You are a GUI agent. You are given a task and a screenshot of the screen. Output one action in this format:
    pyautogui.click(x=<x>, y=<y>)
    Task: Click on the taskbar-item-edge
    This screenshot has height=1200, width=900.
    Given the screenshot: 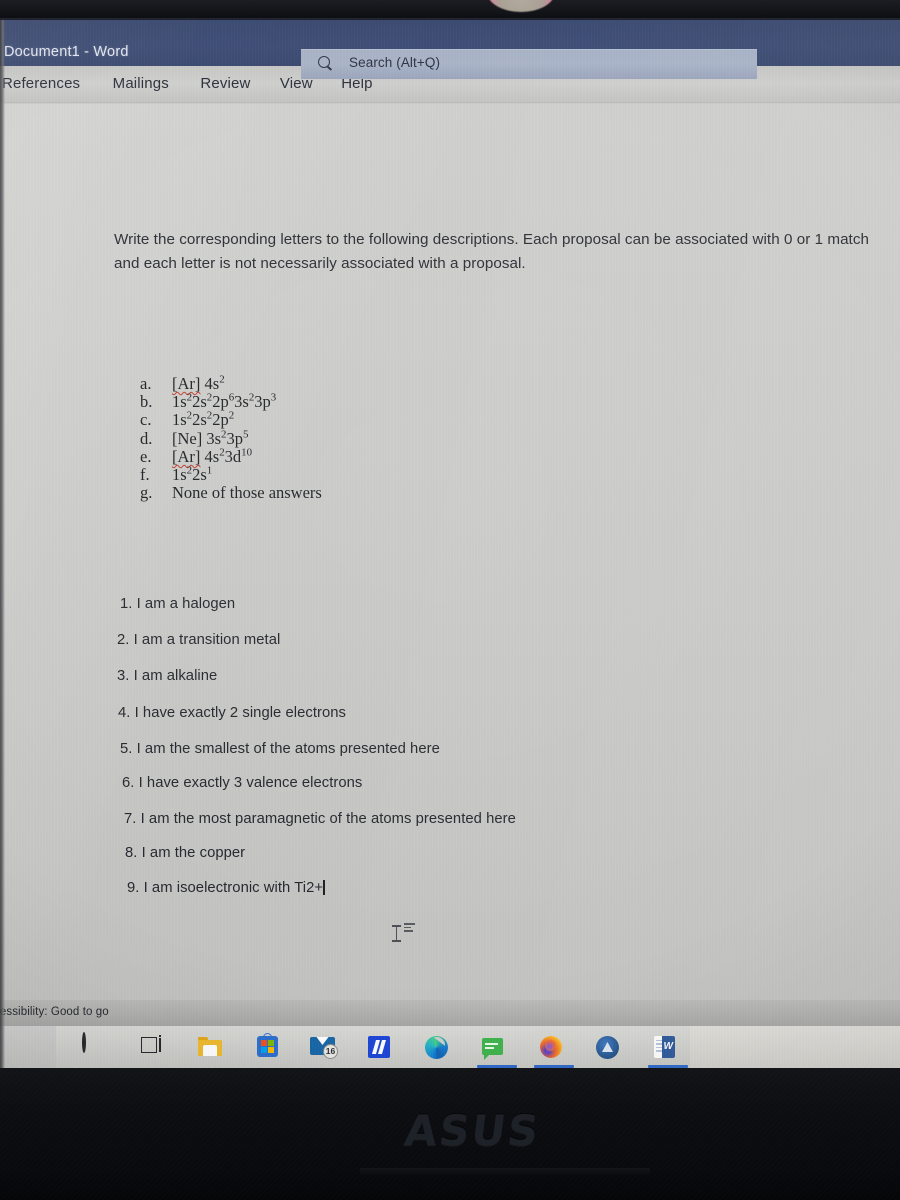 What is the action you would take?
    pyautogui.click(x=439, y=1048)
    